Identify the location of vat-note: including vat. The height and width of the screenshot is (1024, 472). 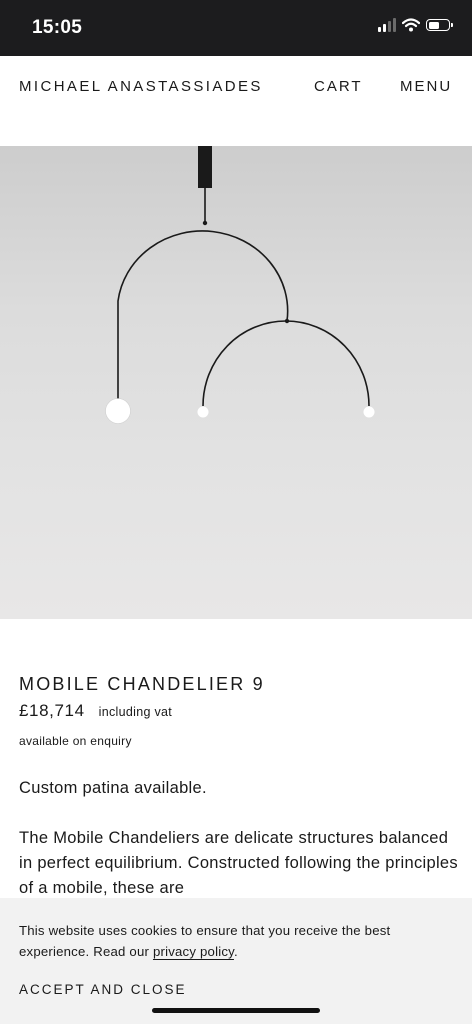
(135, 712).